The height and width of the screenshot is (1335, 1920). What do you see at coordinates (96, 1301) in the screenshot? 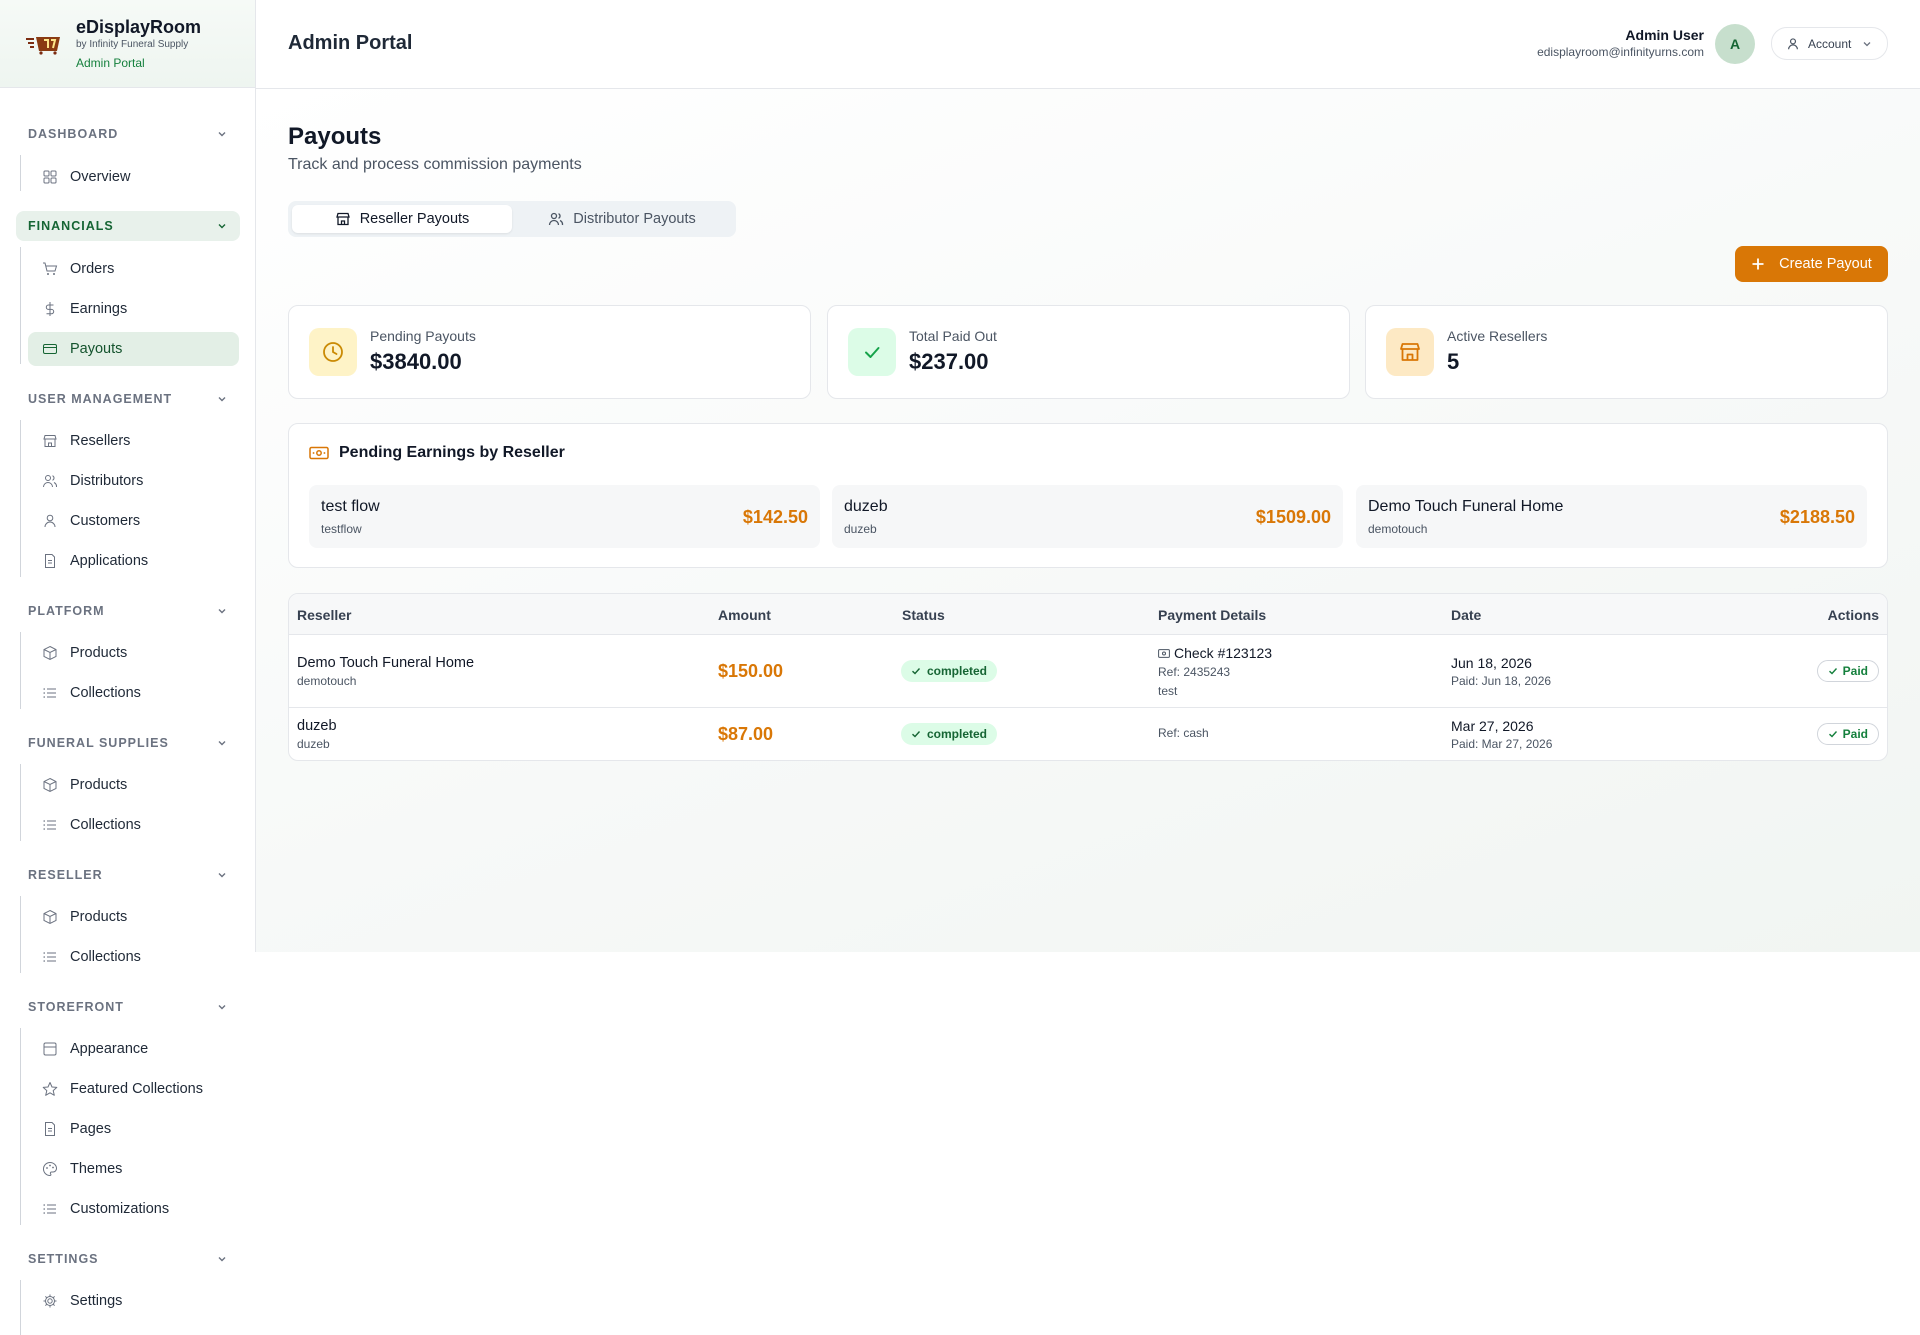
I see `sidebar-item-label: Settings` at bounding box center [96, 1301].